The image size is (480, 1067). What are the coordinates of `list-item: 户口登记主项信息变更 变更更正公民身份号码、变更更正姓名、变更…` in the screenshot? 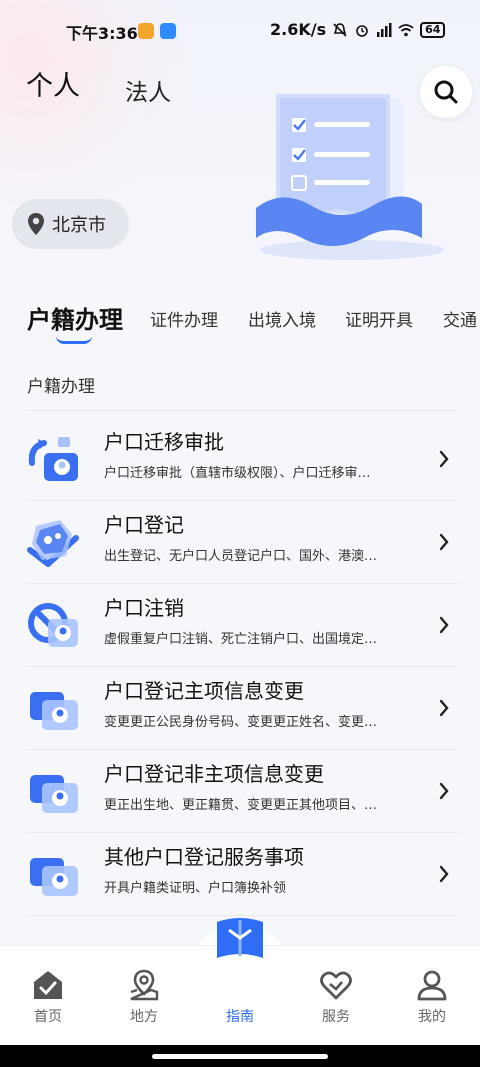 It's located at (240, 708).